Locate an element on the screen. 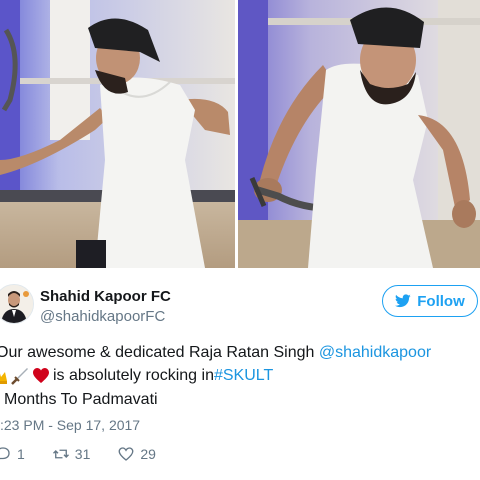  crown-icon is located at coordinates (3, 378).